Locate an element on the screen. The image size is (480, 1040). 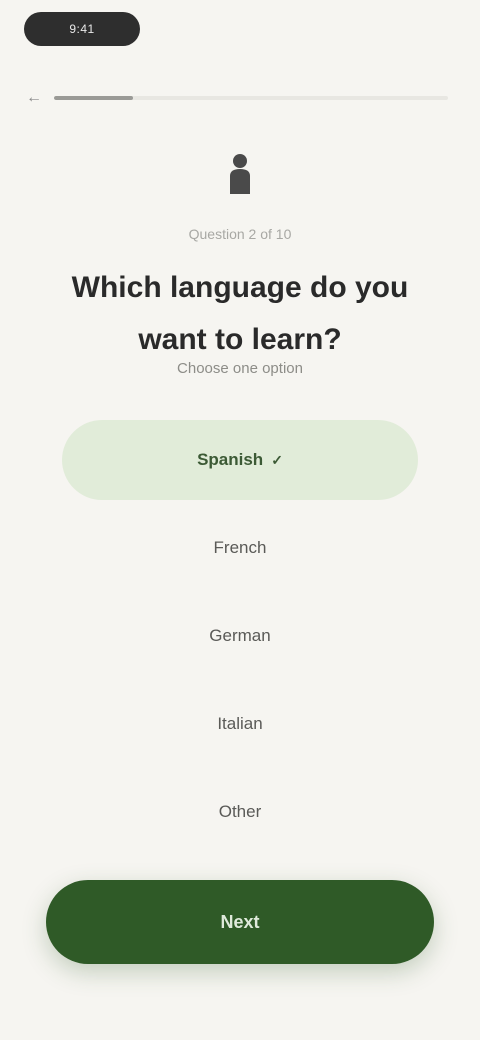
step-label: Question 2 of 10 is located at coordinates (240, 234).